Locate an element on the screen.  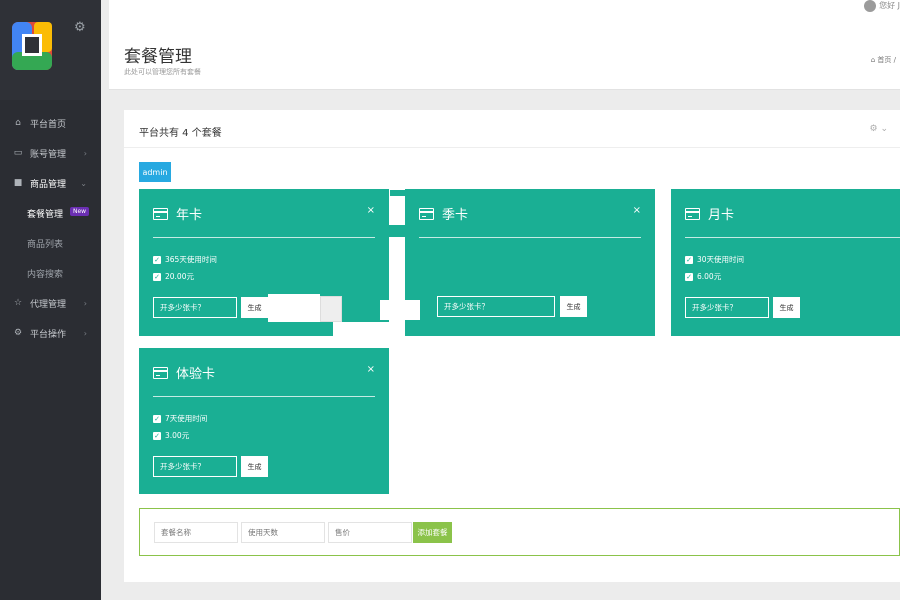
feature-label: 6.00元 is located at coordinates (709, 276).